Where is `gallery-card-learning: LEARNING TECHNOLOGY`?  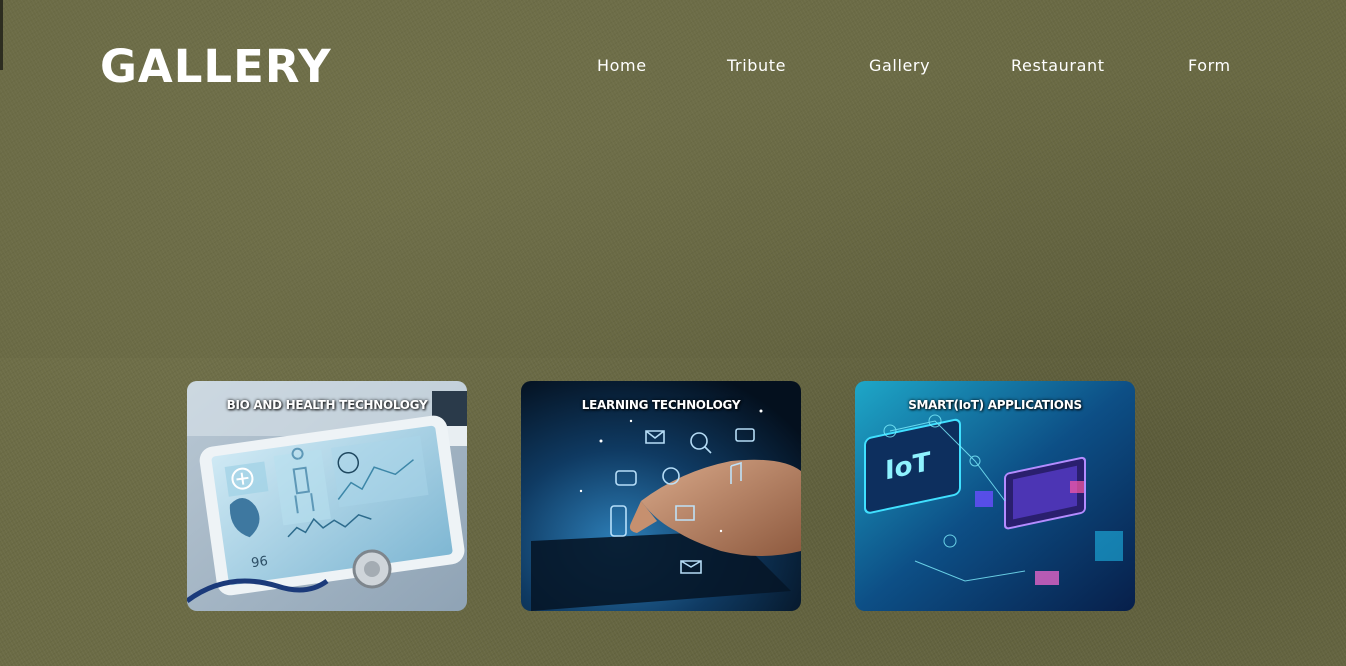
gallery-card-learning: LEARNING TECHNOLOGY is located at coordinates (661, 496).